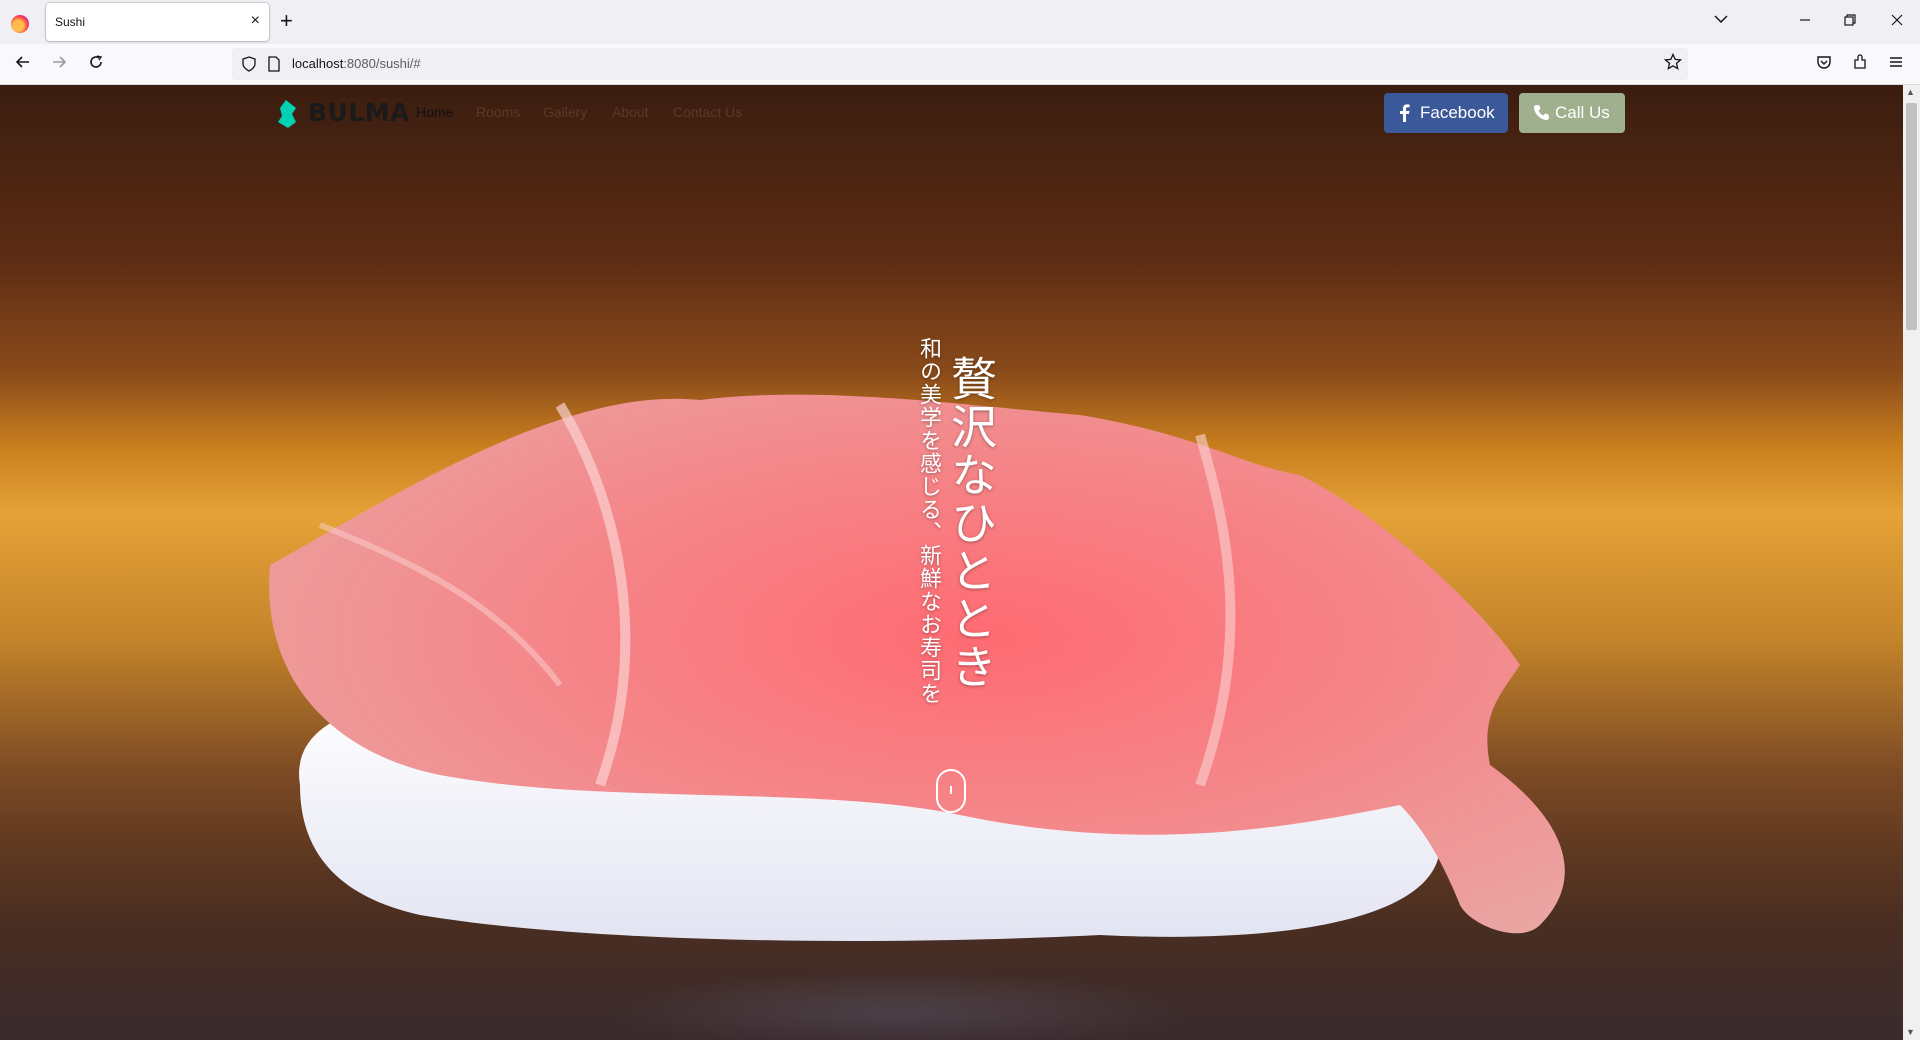  I want to click on browser-tab: Sushi ×, so click(157, 22).